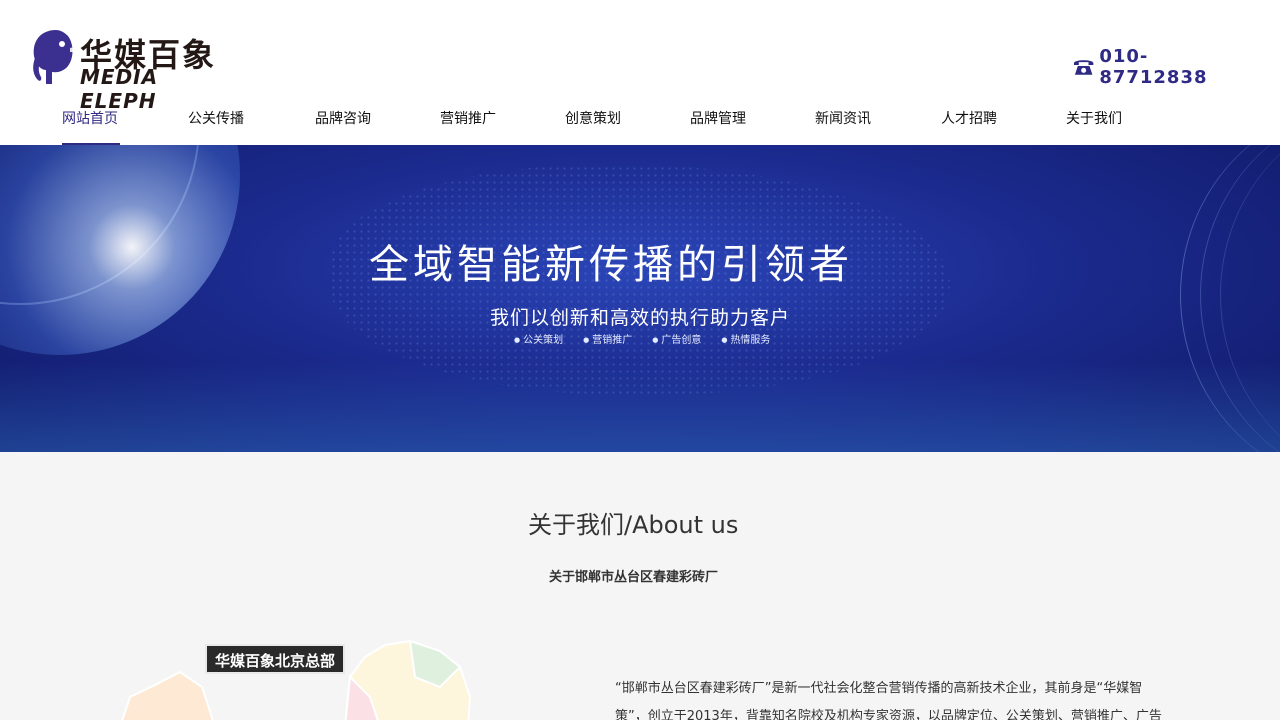 This screenshot has height=720, width=1280. What do you see at coordinates (216, 118) in the screenshot?
I see `nav-item-pr: 公关传播` at bounding box center [216, 118].